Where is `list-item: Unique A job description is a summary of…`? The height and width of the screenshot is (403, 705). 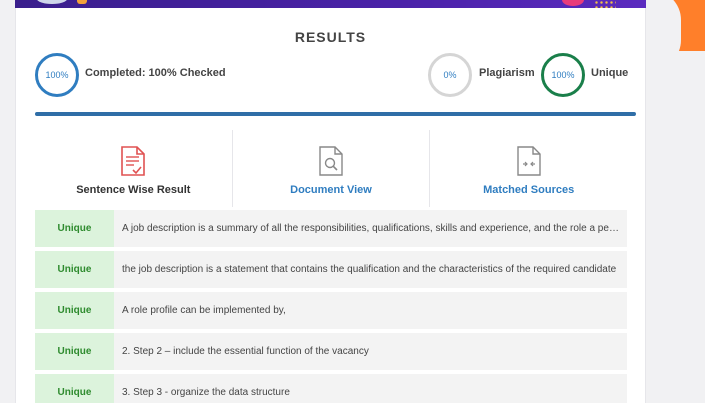
list-item: Unique A job description is a summary of… is located at coordinates (331, 228).